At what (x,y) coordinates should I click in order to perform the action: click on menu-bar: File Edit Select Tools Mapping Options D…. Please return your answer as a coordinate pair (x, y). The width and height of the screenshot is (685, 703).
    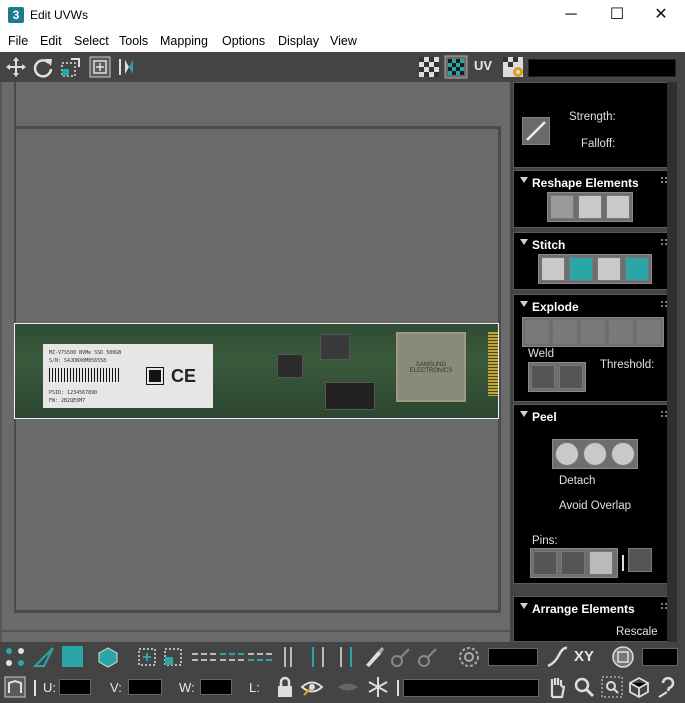
    Looking at the image, I should click on (342, 41).